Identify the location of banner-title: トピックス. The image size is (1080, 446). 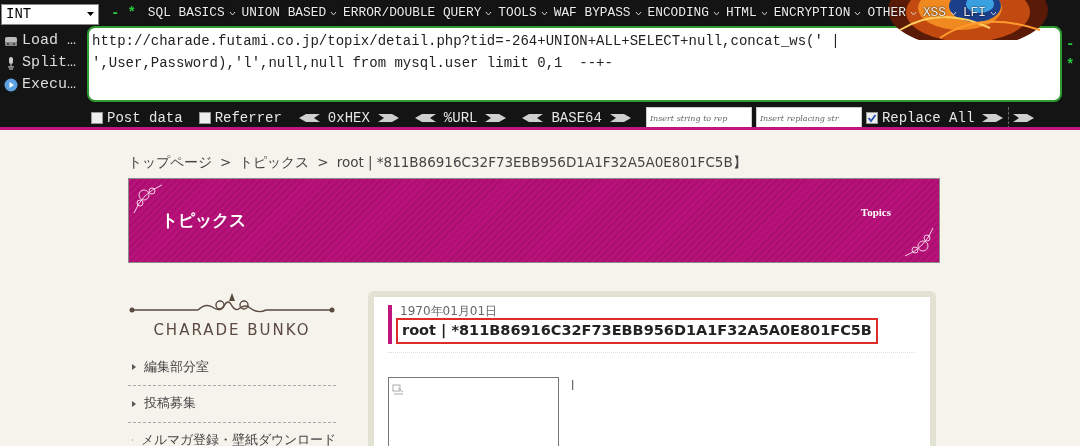
(203, 220).